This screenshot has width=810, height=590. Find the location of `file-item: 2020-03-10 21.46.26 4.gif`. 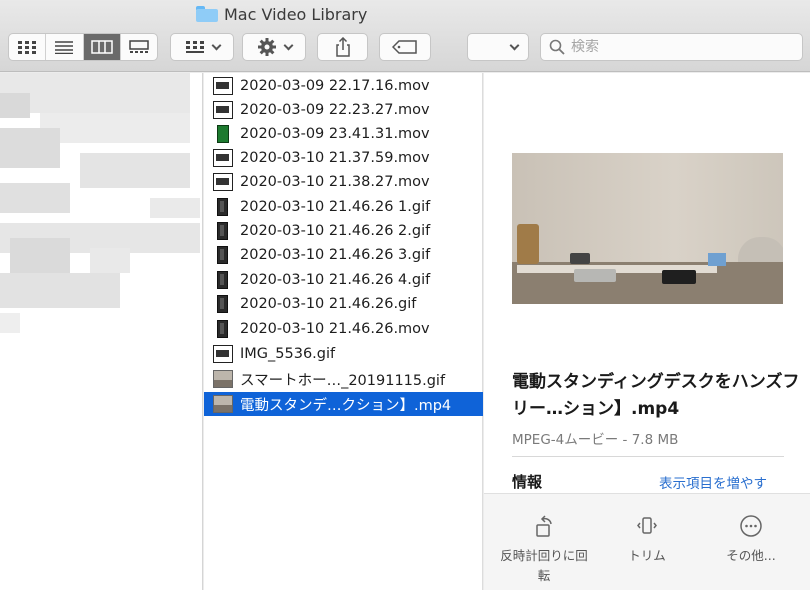

file-item: 2020-03-10 21.46.26 4.gif is located at coordinates (343, 280).